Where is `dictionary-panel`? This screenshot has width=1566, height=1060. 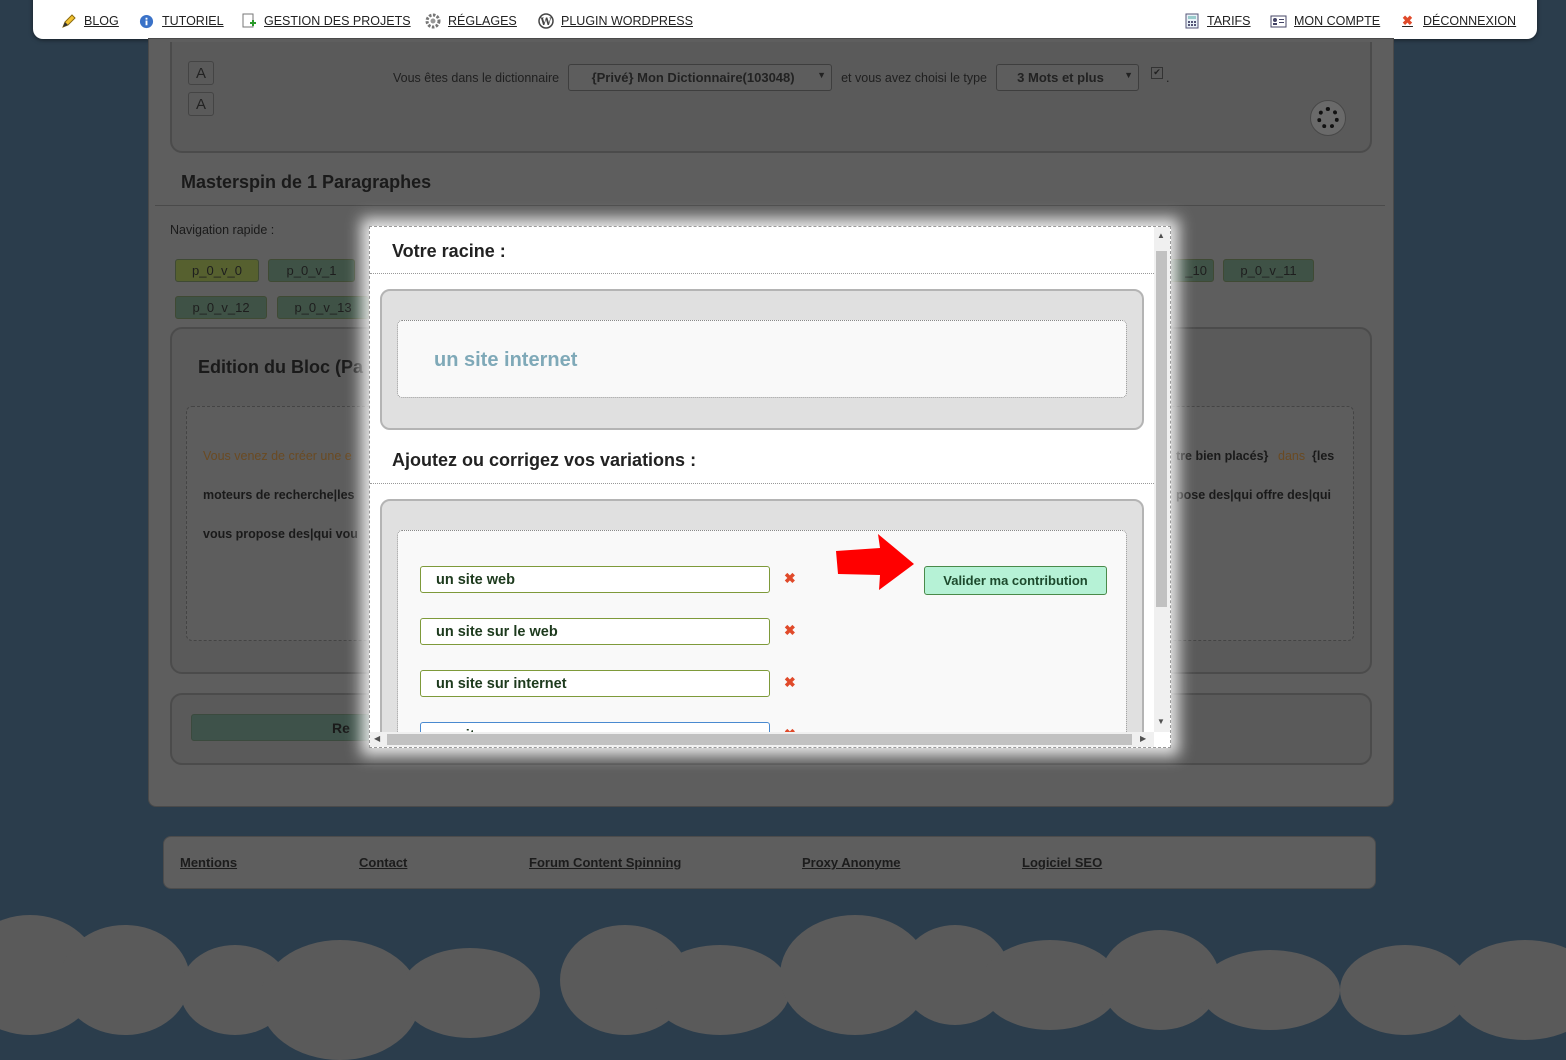 dictionary-panel is located at coordinates (771, 97).